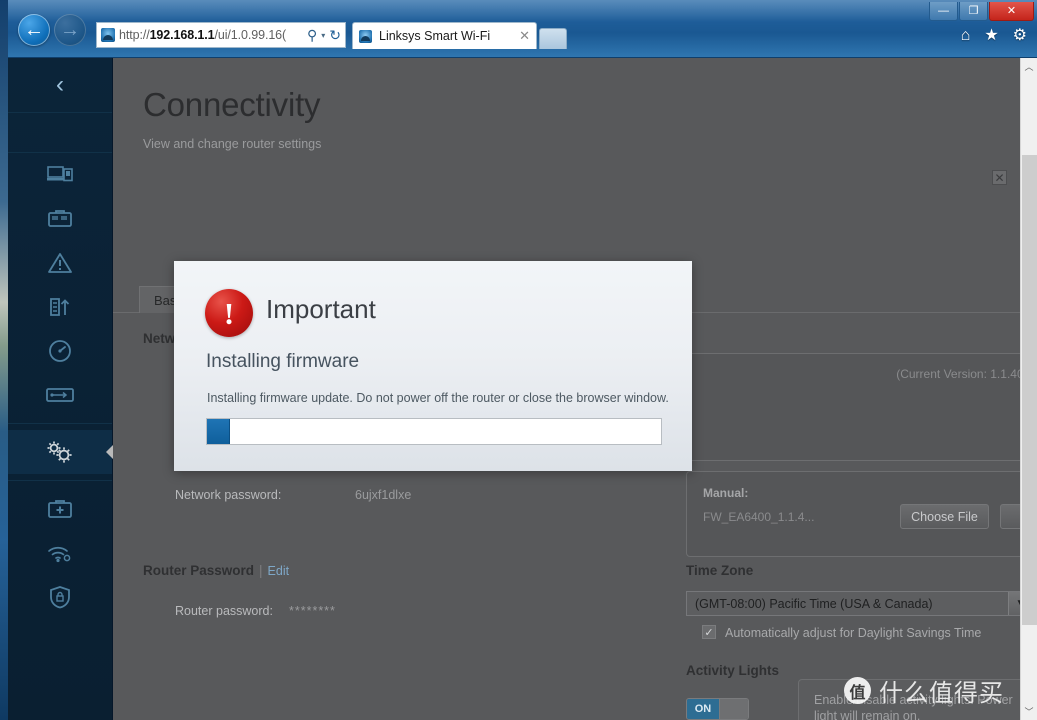 The height and width of the screenshot is (720, 1037). I want to click on address-bar: http://192.168.1.1/ui/1.0.99.16( ⚲ ▾ ↻, so click(221, 35).